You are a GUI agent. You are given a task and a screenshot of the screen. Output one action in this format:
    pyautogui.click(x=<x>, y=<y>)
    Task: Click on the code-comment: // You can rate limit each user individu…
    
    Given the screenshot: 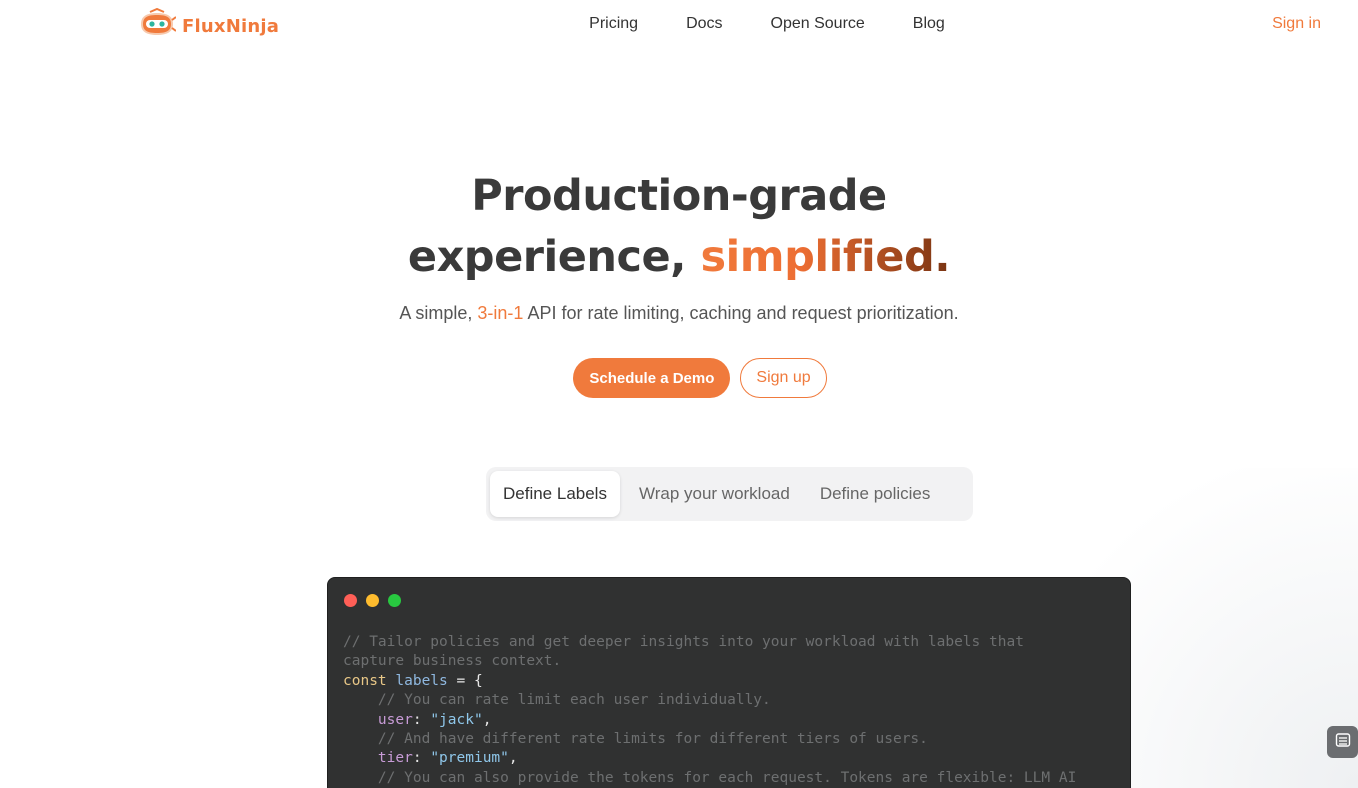 What is the action you would take?
    pyautogui.click(x=557, y=700)
    